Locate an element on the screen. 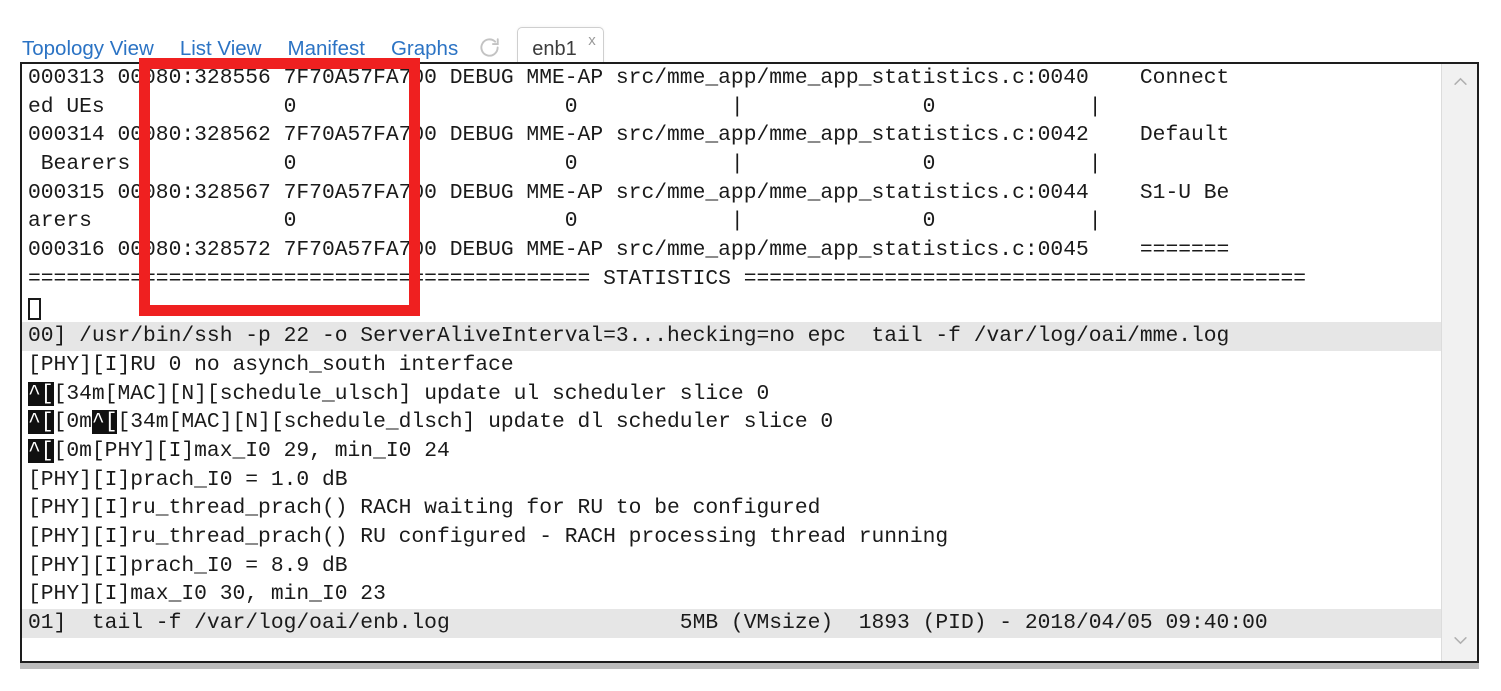 The height and width of the screenshot is (691, 1501). nav-topology-view: Topology View is located at coordinates (94, 48).